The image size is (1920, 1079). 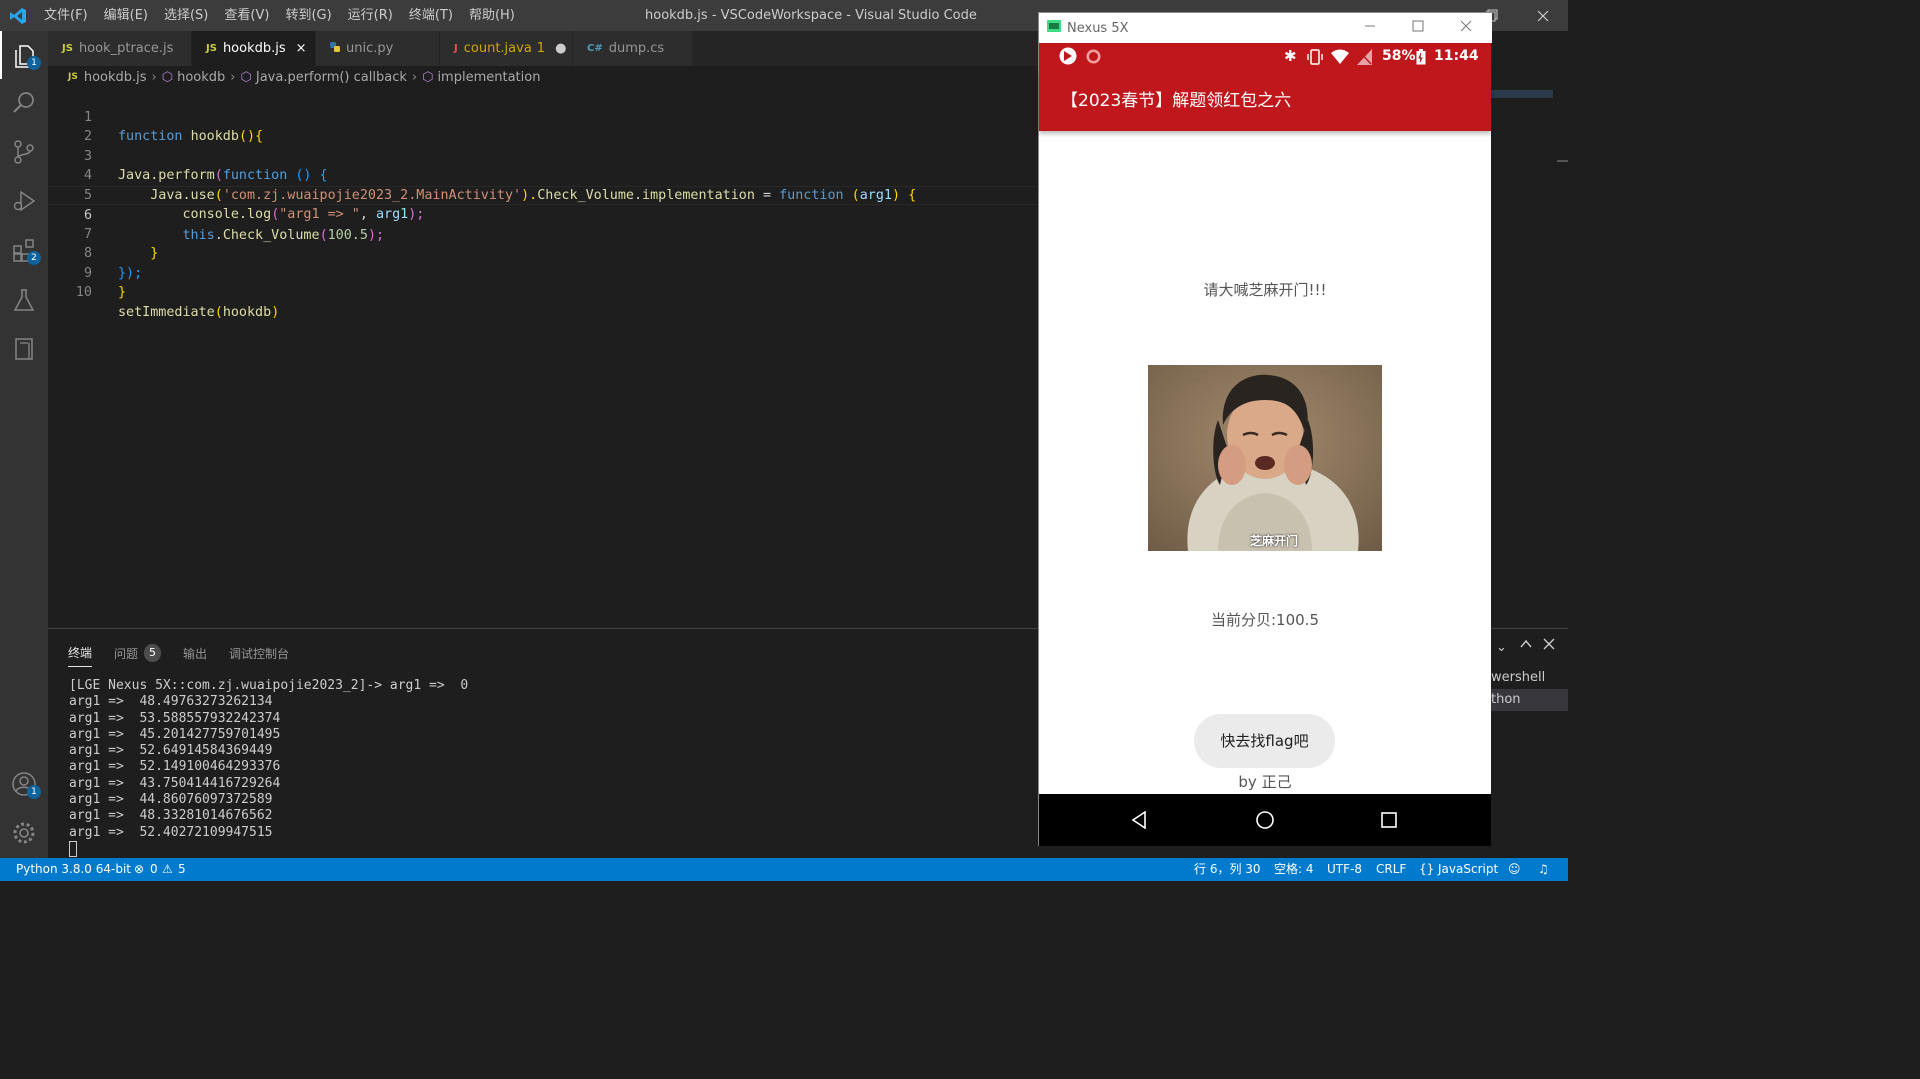 What do you see at coordinates (1391, 869) in the screenshot?
I see `line-ending: CRLF` at bounding box center [1391, 869].